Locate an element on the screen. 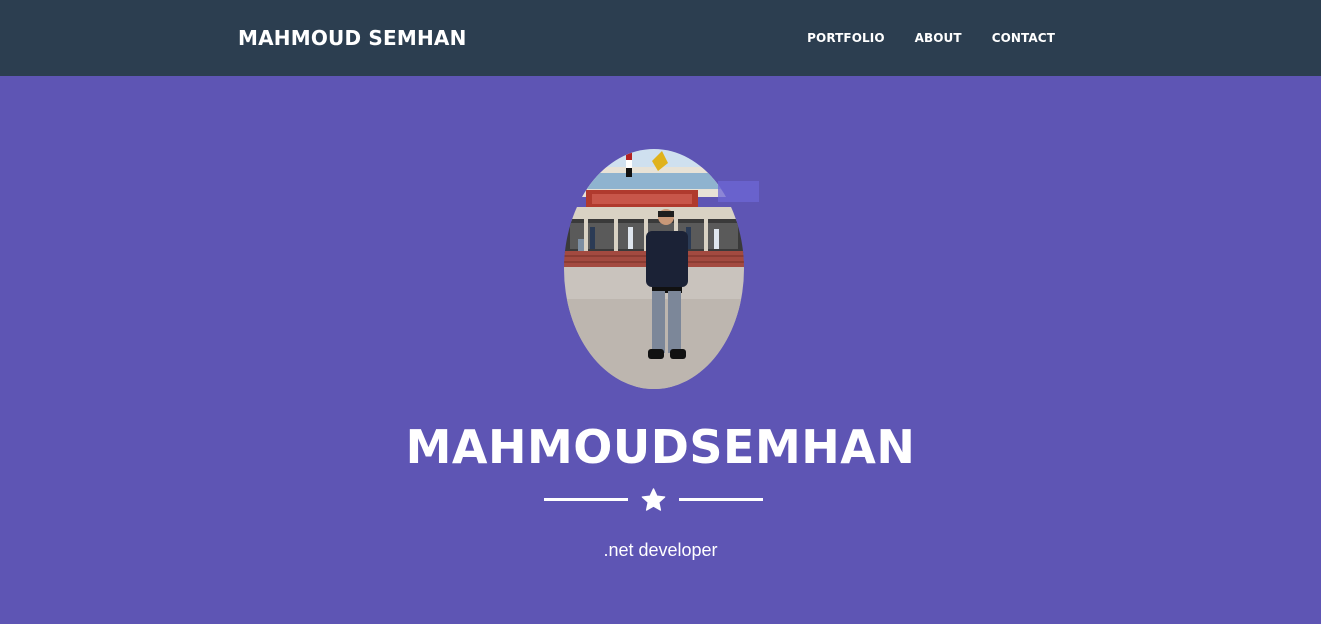 This screenshot has width=1321, height=624. image-overlay-strip is located at coordinates (738, 191).